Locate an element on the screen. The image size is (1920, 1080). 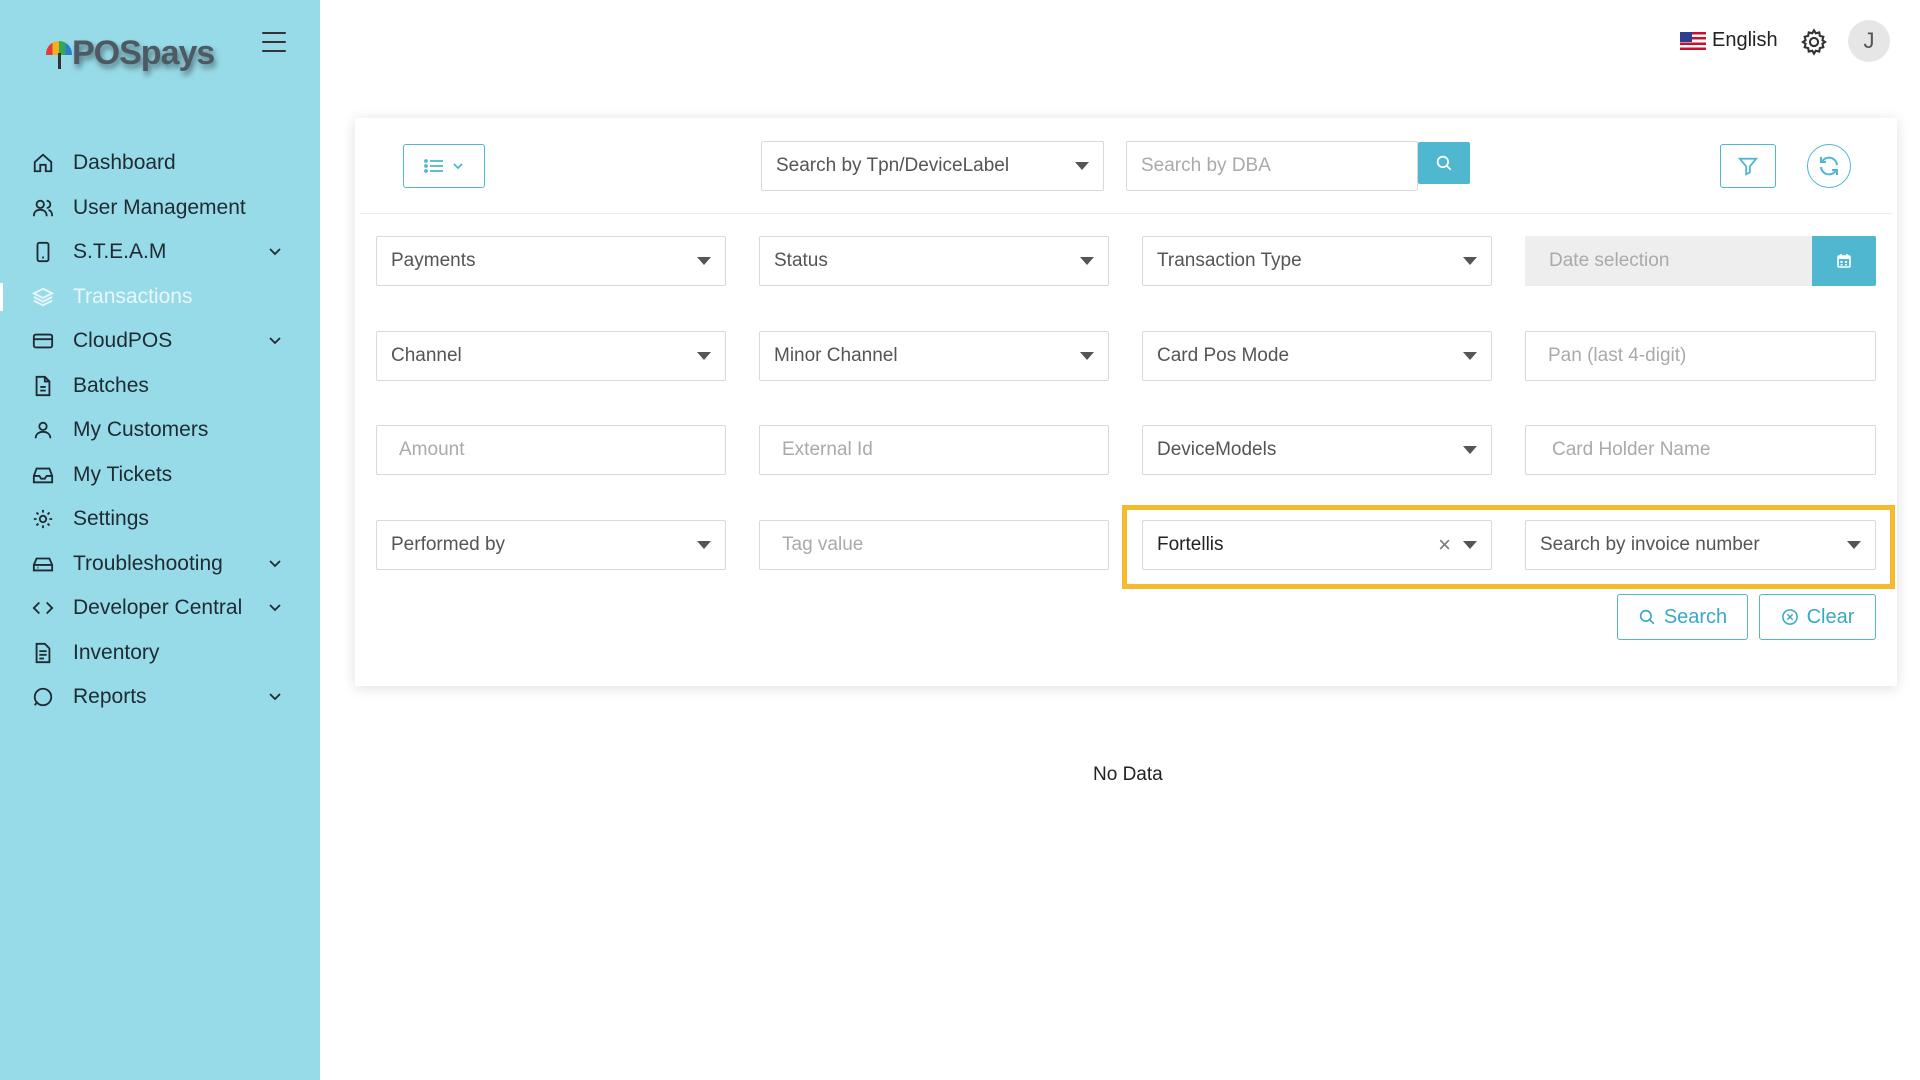
logo: POSpays is located at coordinates (128, 53).